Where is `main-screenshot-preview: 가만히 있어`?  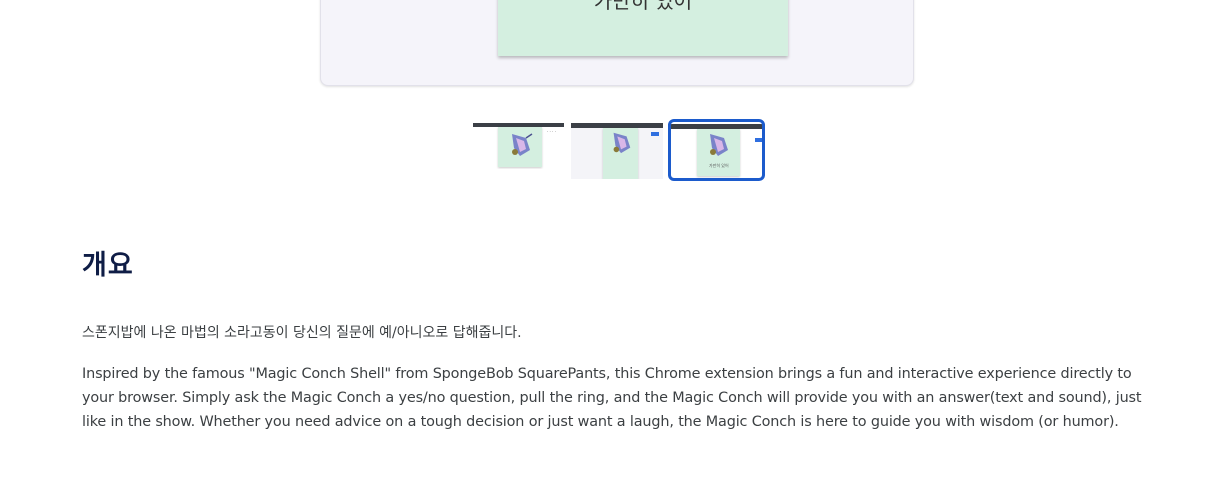
main-screenshot-preview: 가만히 있어 is located at coordinates (617, 43).